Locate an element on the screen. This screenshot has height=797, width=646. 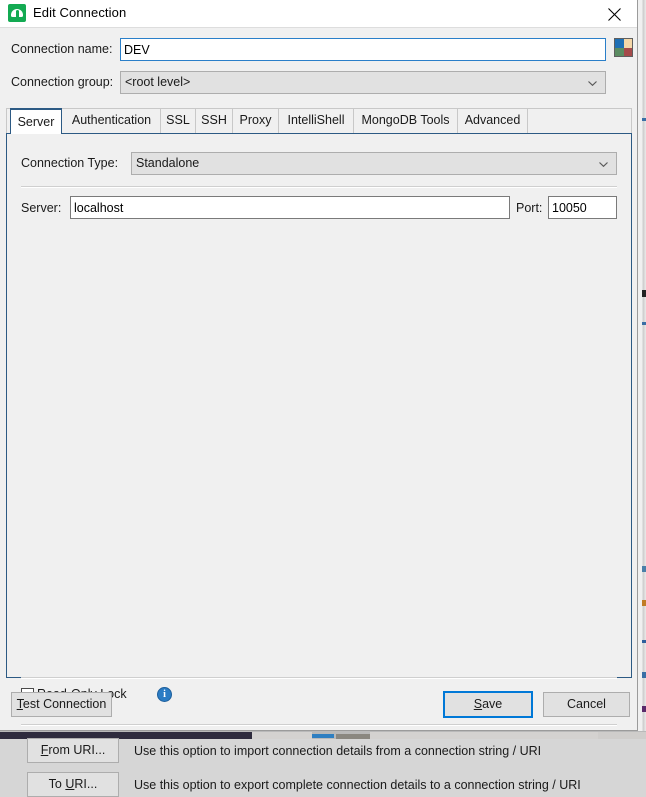
to-uri-mnemonic: U is located at coordinates (70, 784).